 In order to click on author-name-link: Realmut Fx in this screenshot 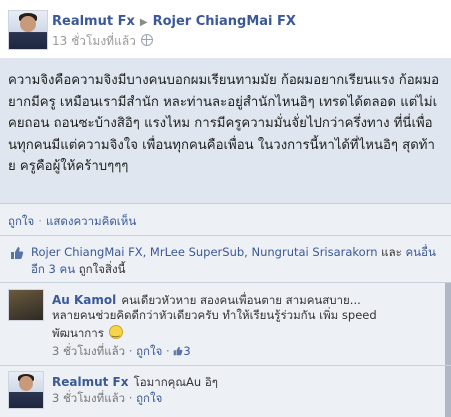, I will do `click(93, 21)`.